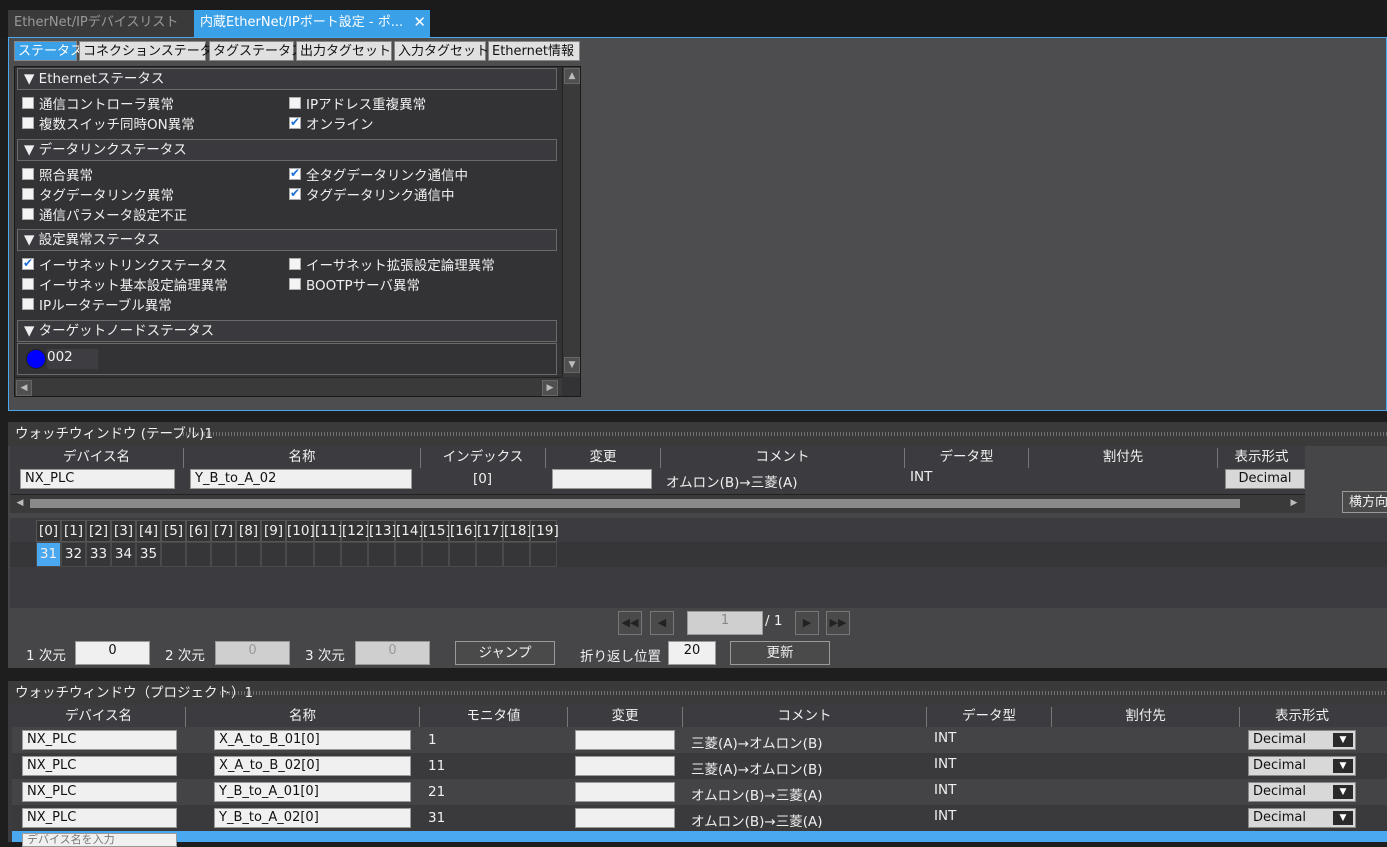 This screenshot has width=1387, height=847. Describe the element at coordinates (493, 717) in the screenshot. I see `col-header-monitor-value: モニタ値` at that location.